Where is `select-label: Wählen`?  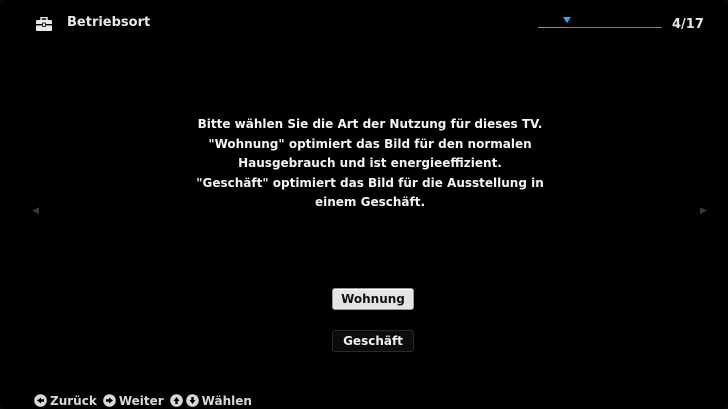 select-label: Wählen is located at coordinates (226, 400).